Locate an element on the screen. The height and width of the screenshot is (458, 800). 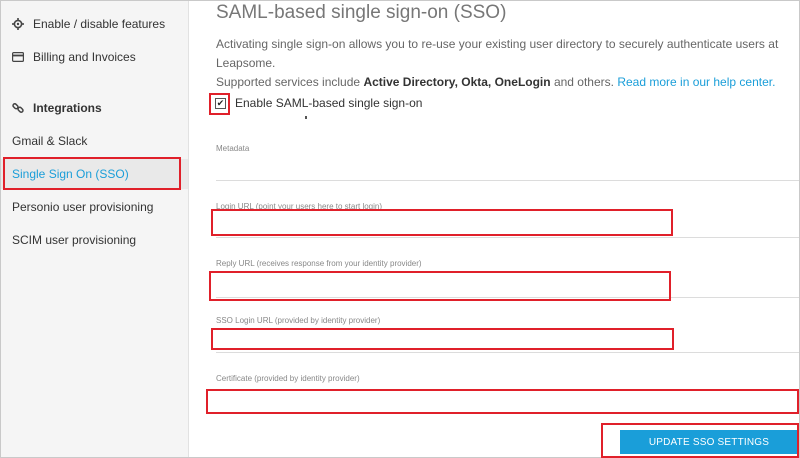
sidebar-item-personio: Personio user provisioning is located at coordinates (94, 207).